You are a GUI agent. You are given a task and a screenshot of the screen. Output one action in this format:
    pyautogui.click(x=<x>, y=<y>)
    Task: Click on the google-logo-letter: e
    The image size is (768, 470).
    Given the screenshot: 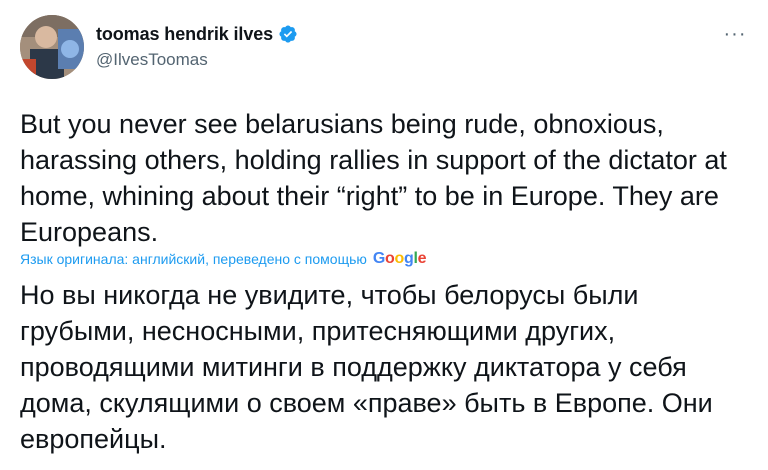 What is the action you would take?
    pyautogui.click(x=422, y=258)
    